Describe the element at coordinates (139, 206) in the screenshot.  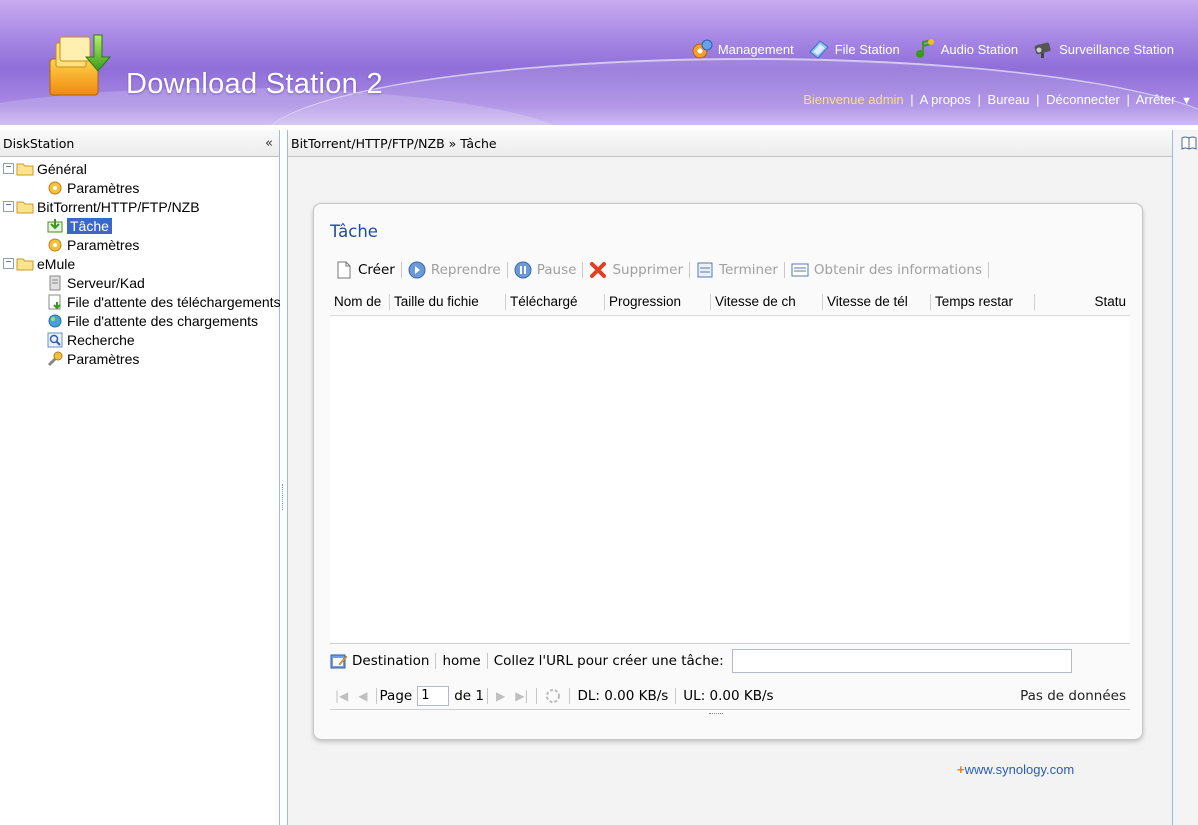
I see `tree-node-bittorrent: − BitTorrent/HTTP/FTP/NZB` at that location.